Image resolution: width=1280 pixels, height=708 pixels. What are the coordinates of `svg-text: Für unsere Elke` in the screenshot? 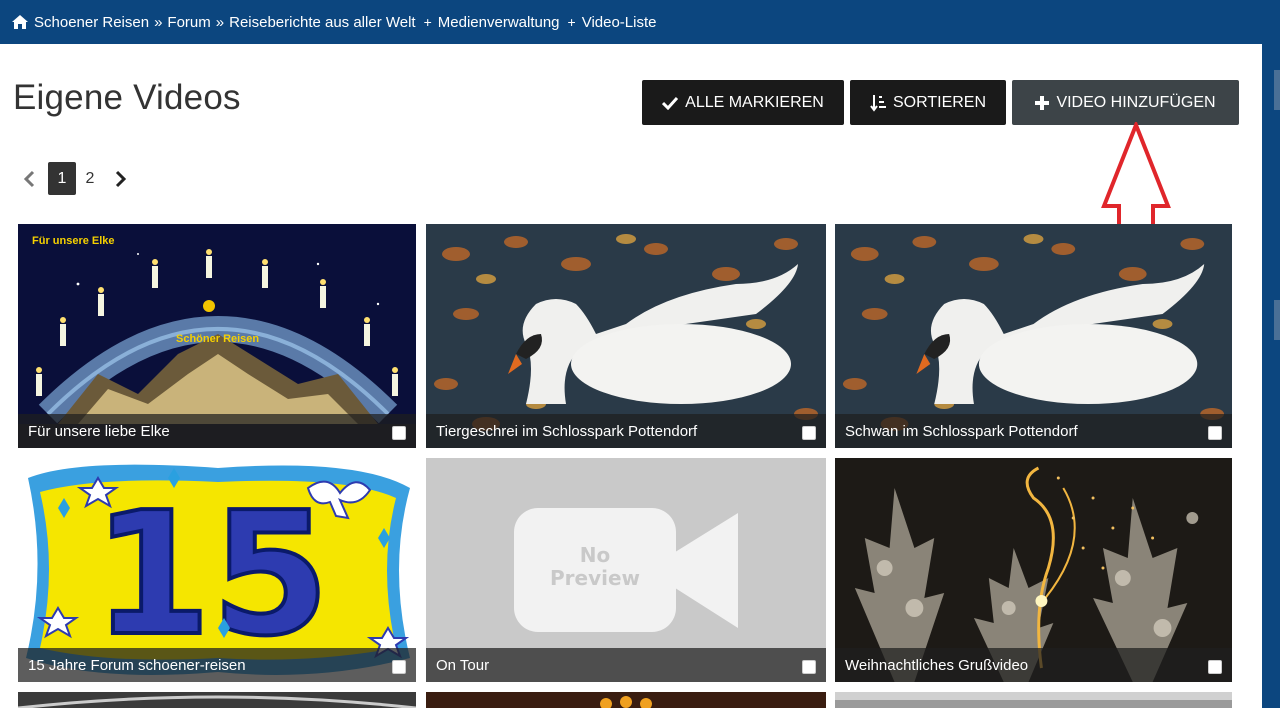 It's located at (73, 241).